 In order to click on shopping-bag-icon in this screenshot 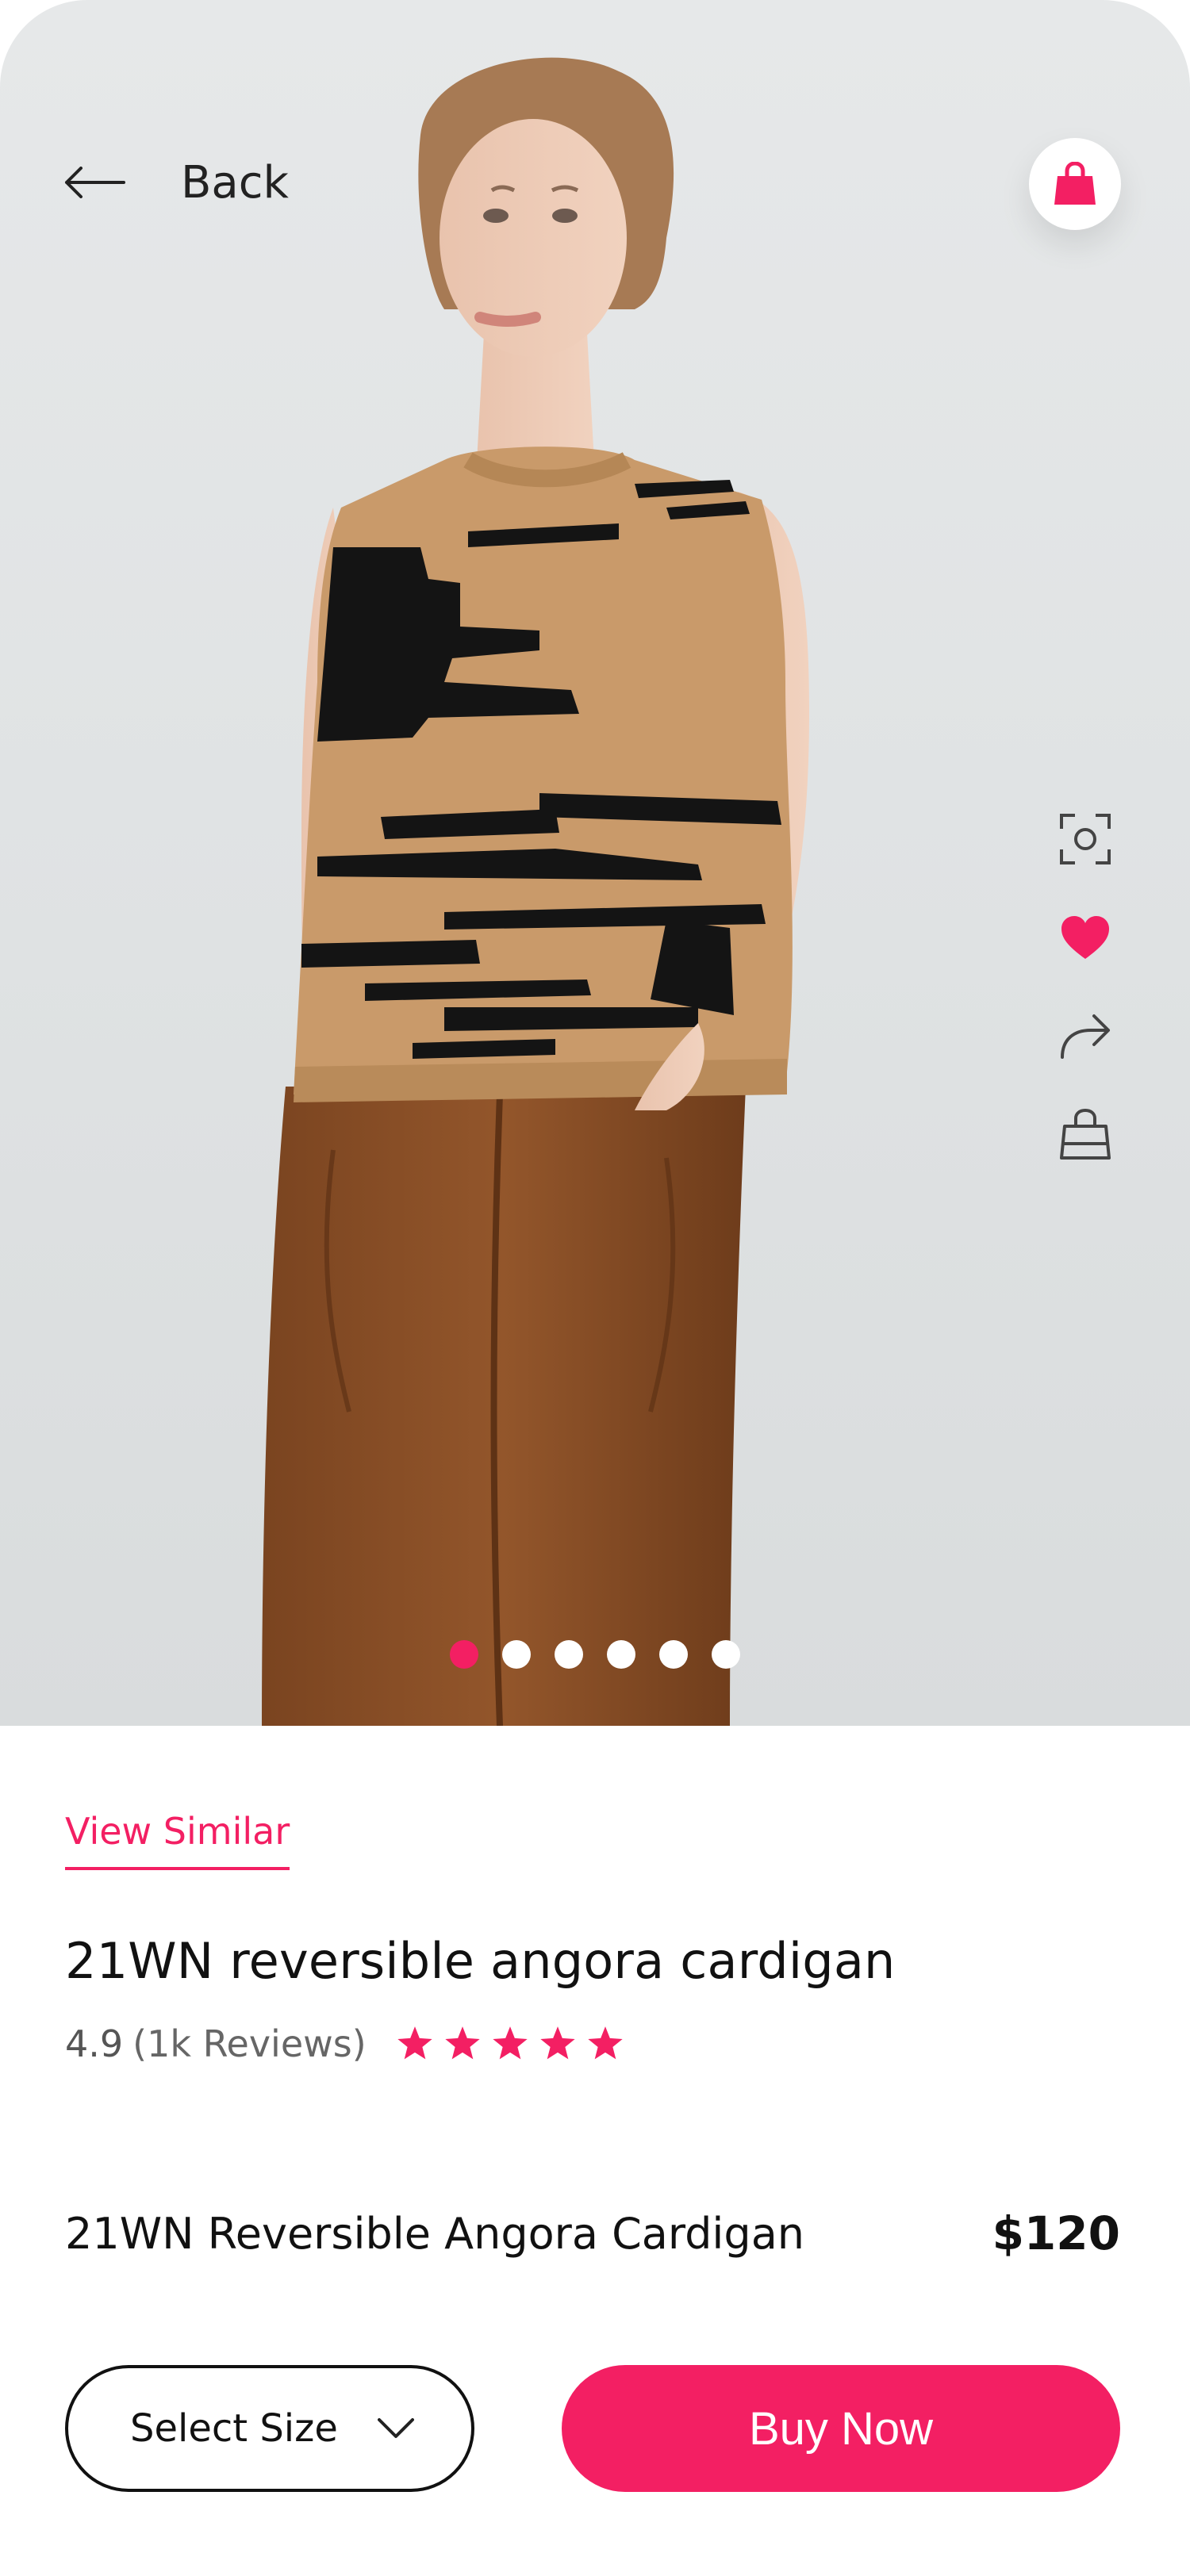, I will do `click(1075, 183)`.